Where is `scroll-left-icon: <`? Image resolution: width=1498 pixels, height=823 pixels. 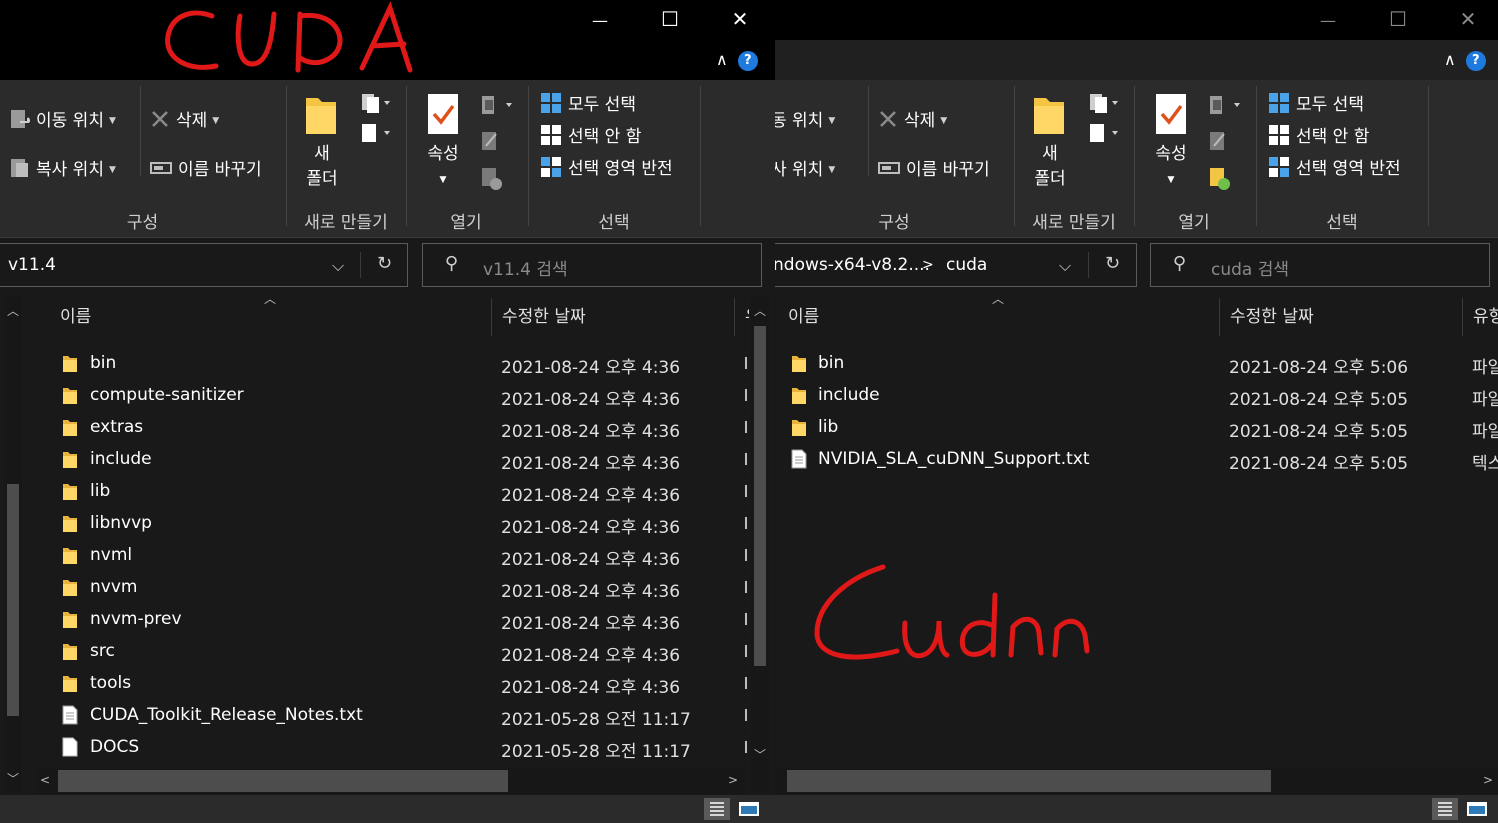
scroll-left-icon: < is located at coordinates (45, 780).